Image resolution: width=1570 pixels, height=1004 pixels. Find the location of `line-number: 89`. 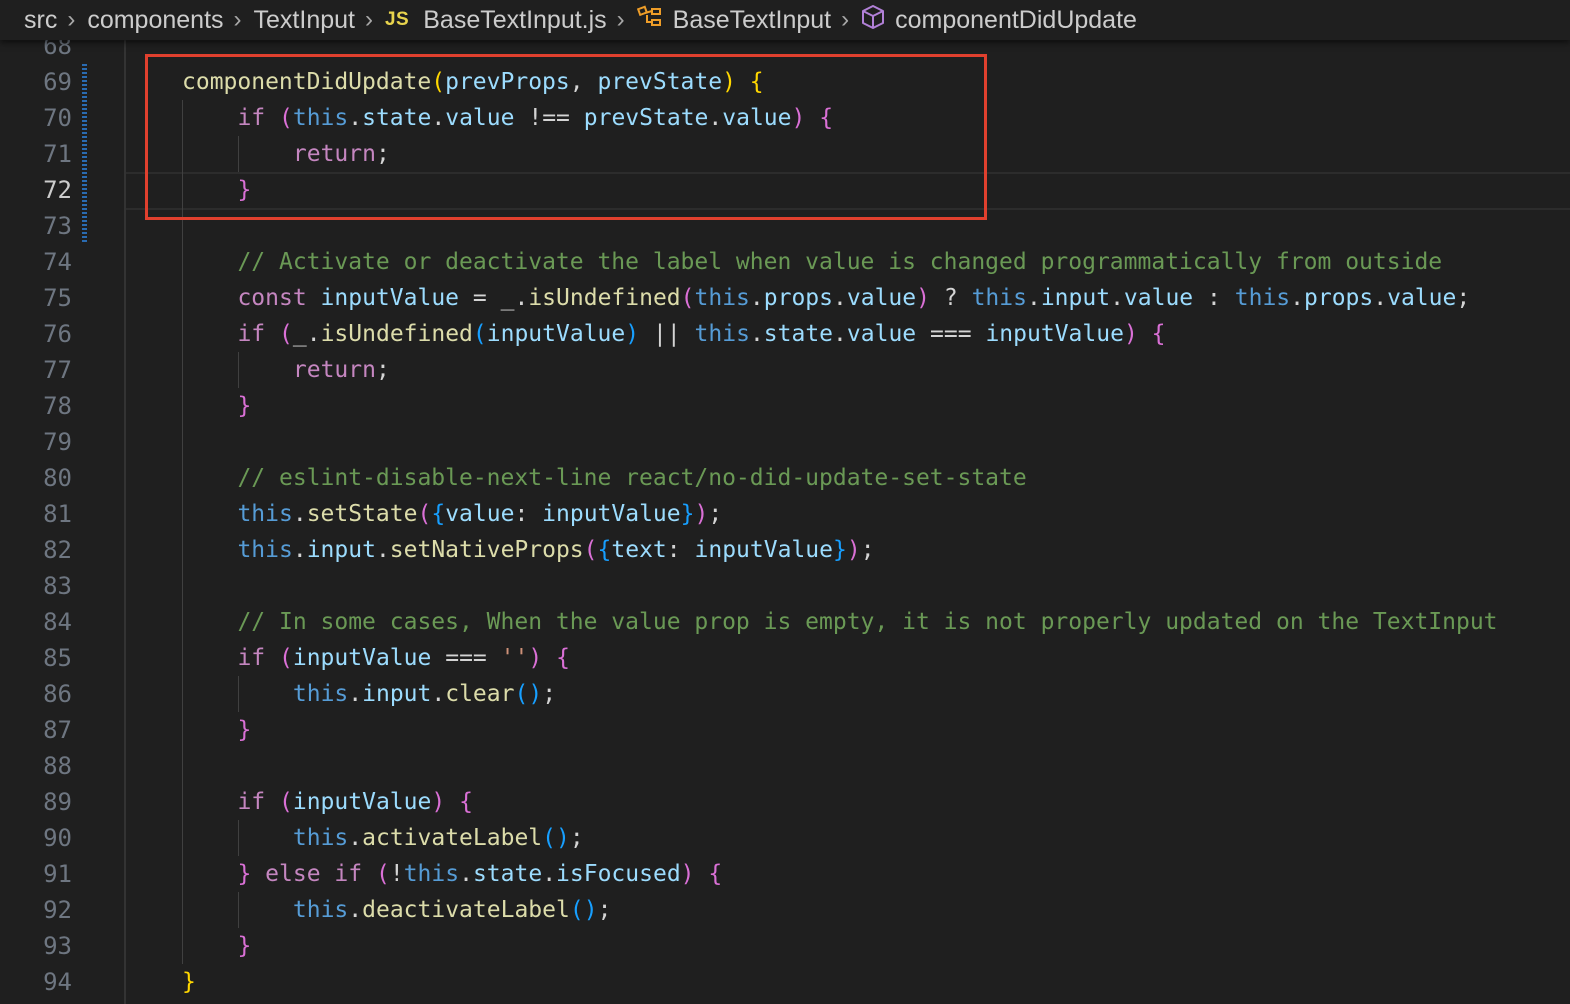

line-number: 89 is located at coordinates (57, 802).